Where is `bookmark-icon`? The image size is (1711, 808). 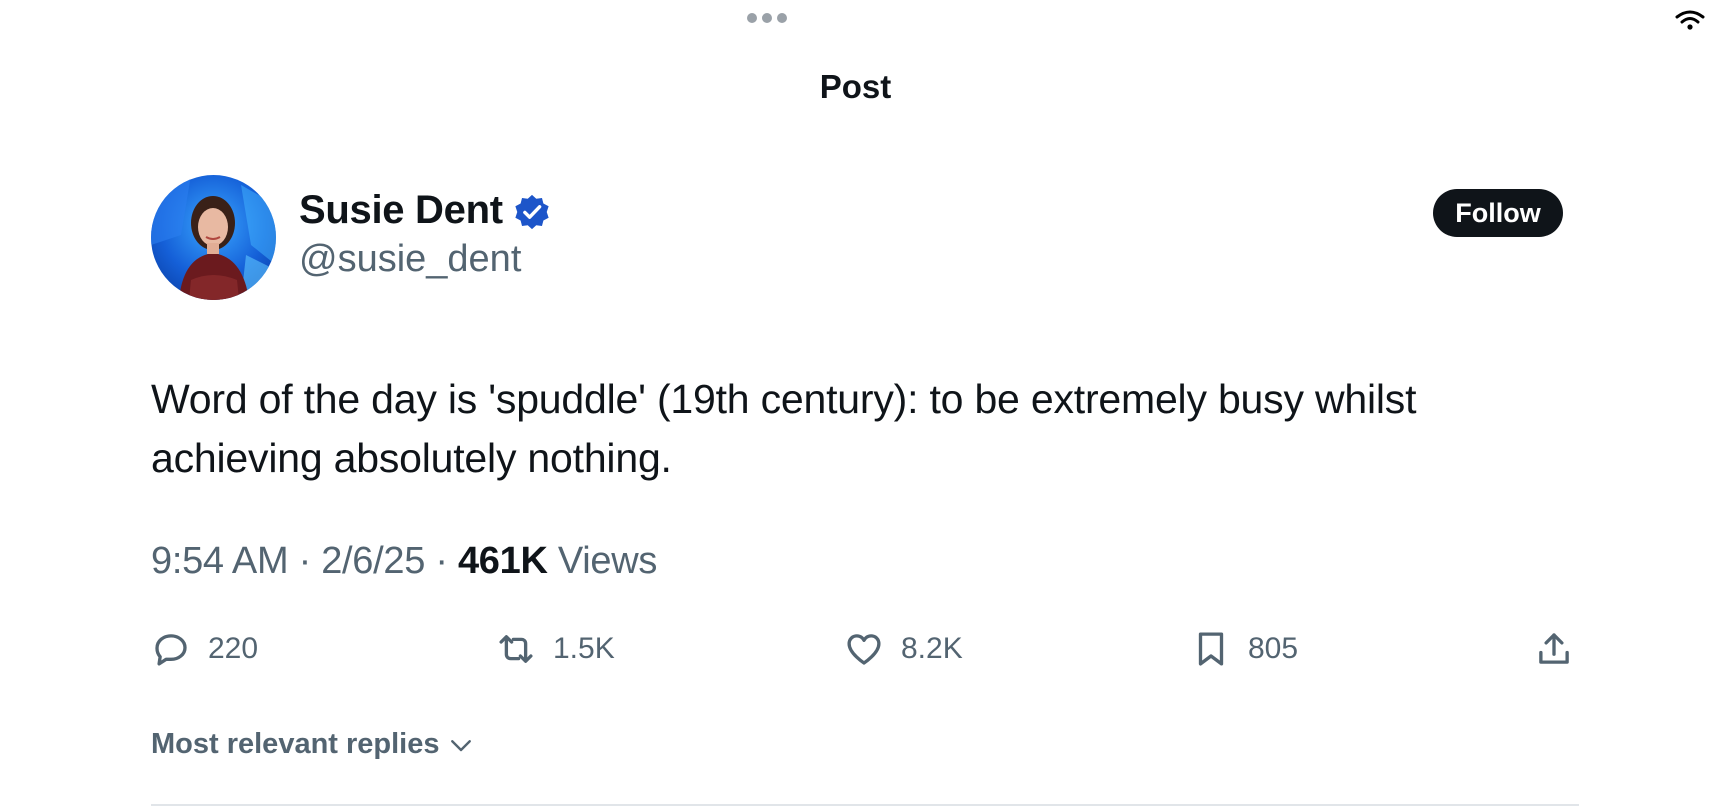 bookmark-icon is located at coordinates (1211, 649).